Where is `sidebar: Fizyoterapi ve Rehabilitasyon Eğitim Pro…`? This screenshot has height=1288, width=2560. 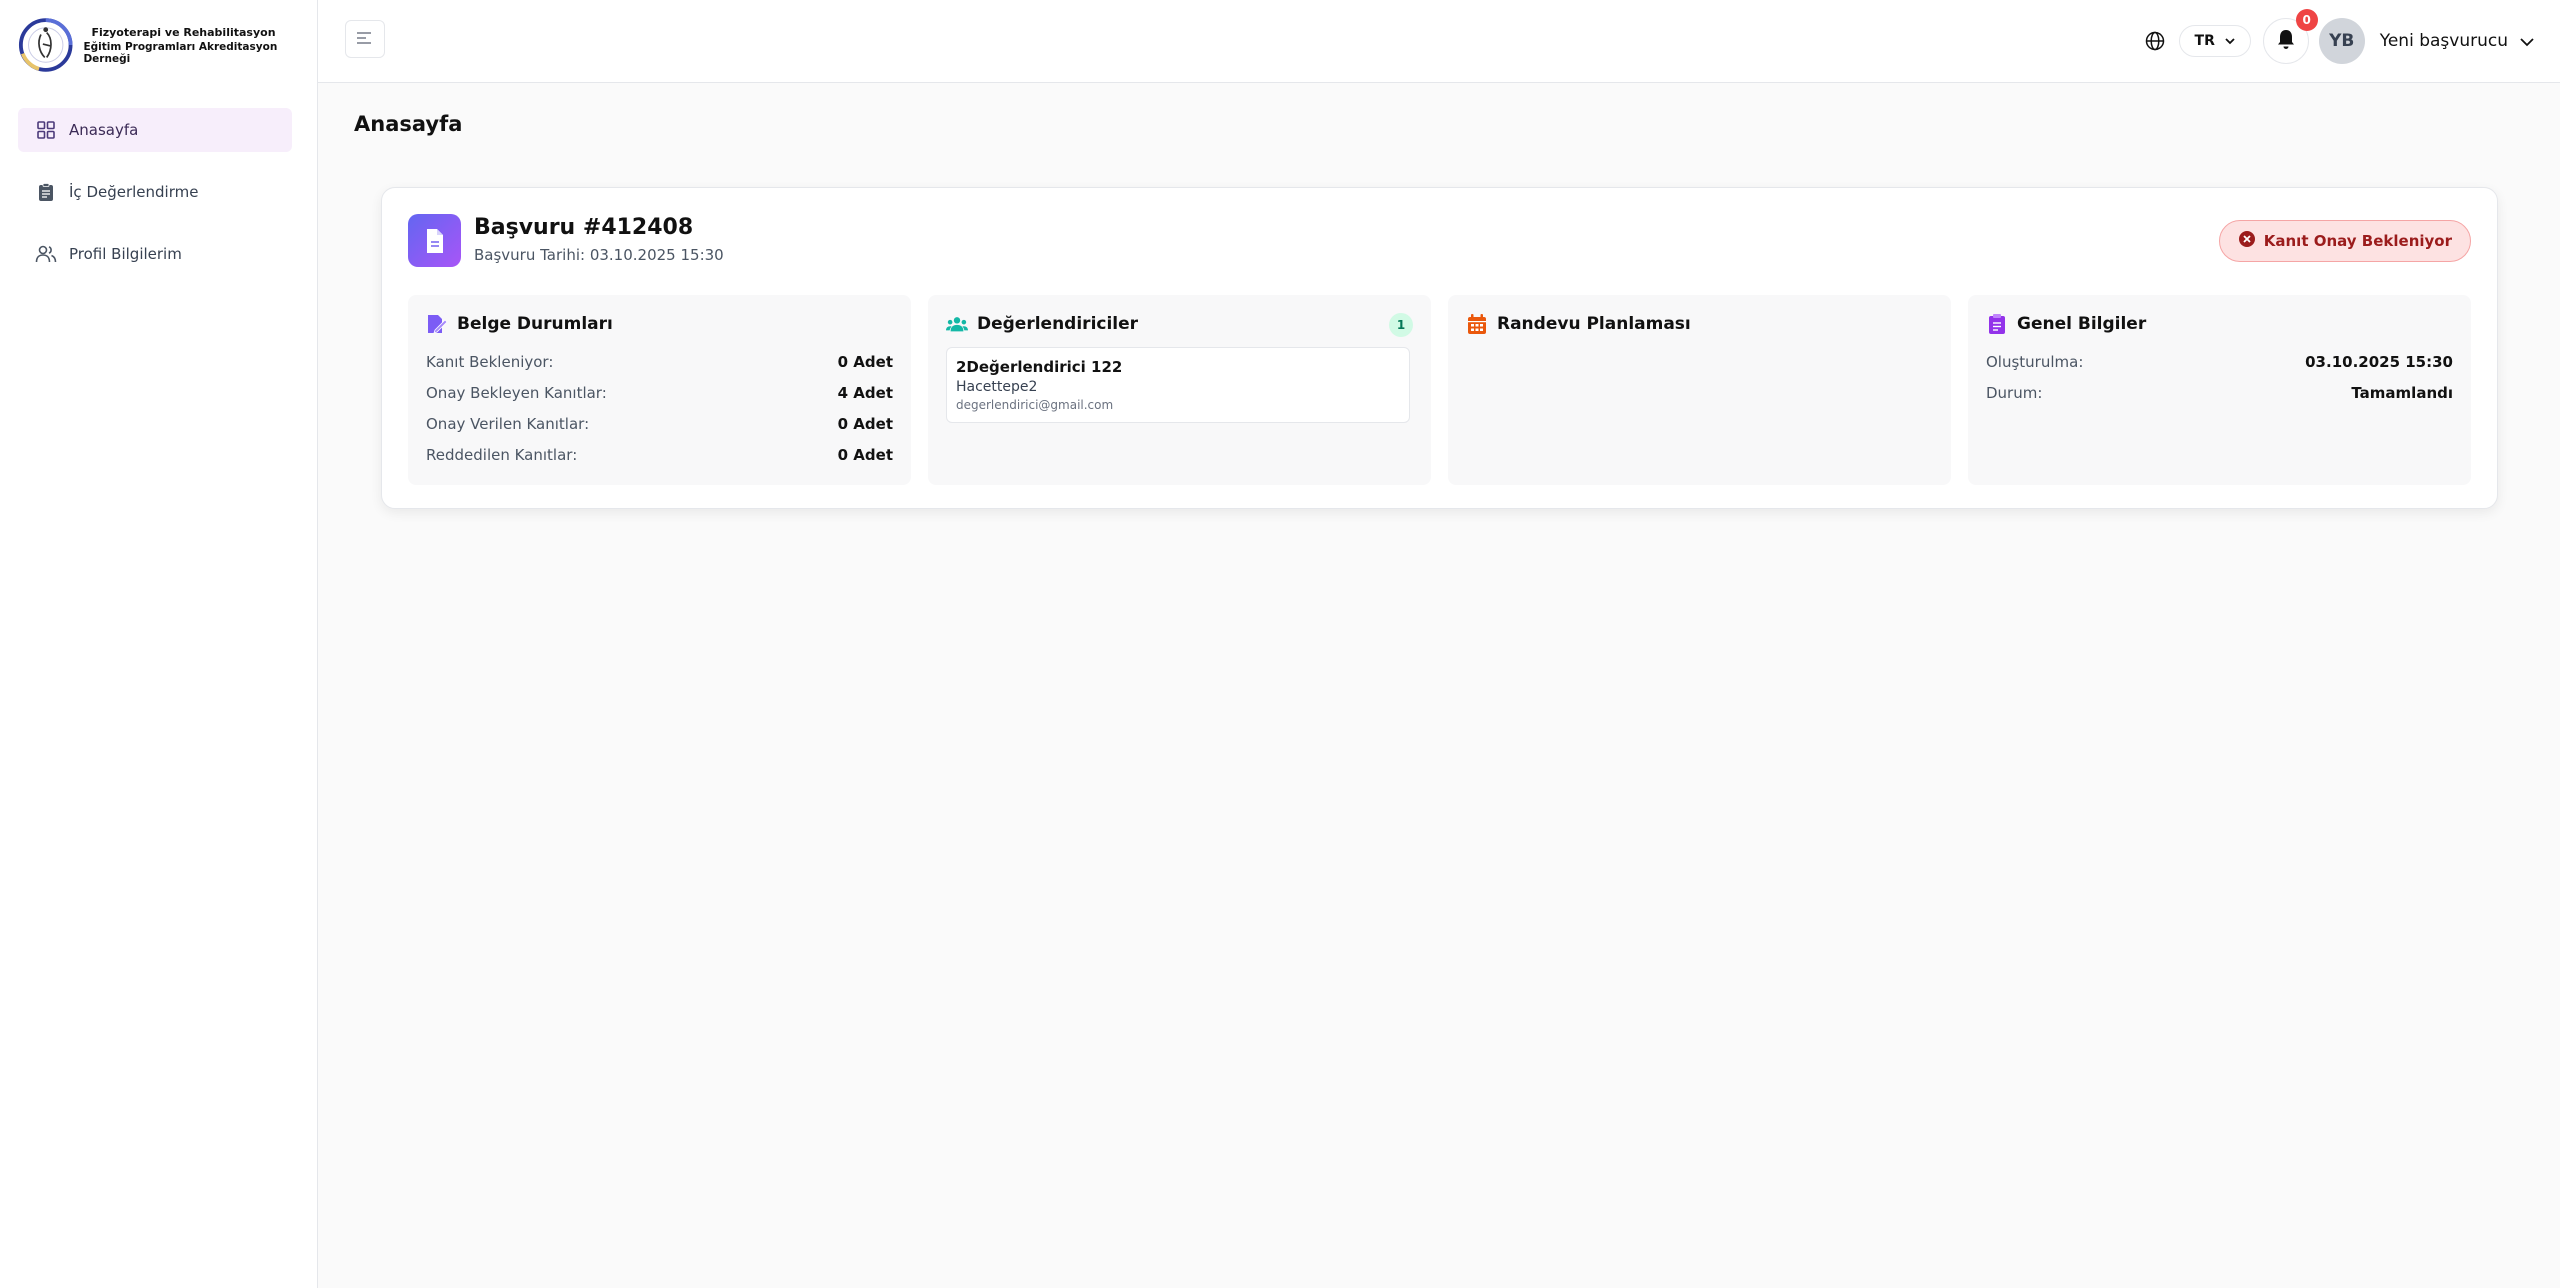 sidebar: Fizyoterapi ve Rehabilitasyon Eğitim Pro… is located at coordinates (159, 644).